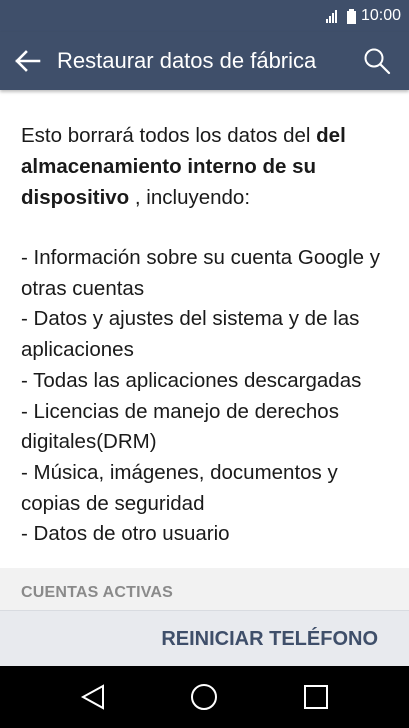 Image resolution: width=409 pixels, height=728 pixels. I want to click on arrow-left-icon, so click(28, 61).